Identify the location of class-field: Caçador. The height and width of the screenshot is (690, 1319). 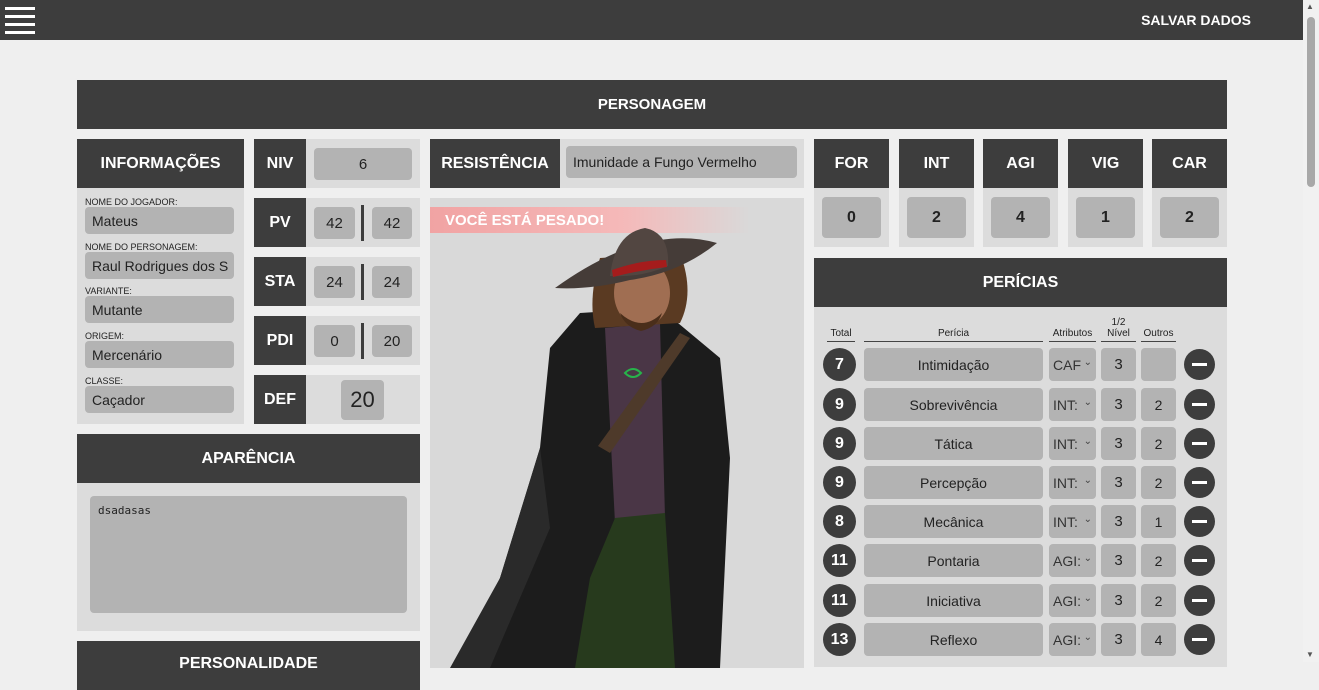
(159, 399).